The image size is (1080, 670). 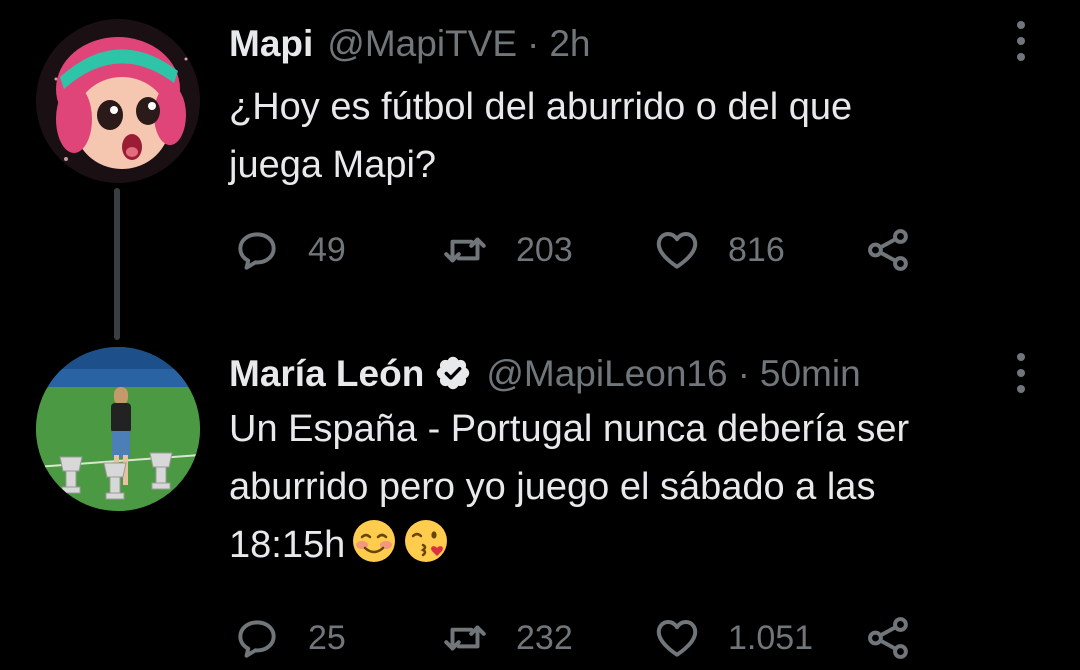 I want to click on user-handle: @MapiTVE, so click(x=422, y=44).